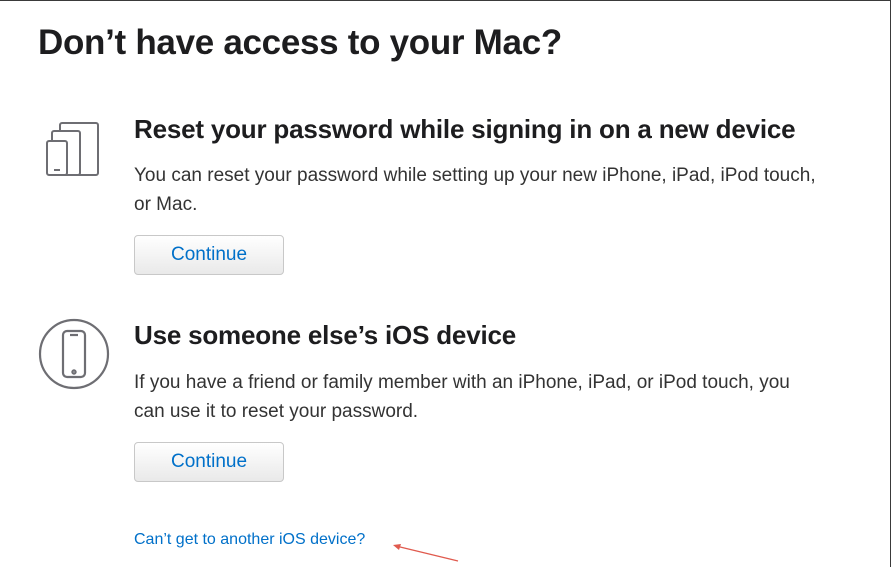 This screenshot has height=567, width=891. Describe the element at coordinates (300, 42) in the screenshot. I see `page-title: Don’t have access to your Mac?` at that location.